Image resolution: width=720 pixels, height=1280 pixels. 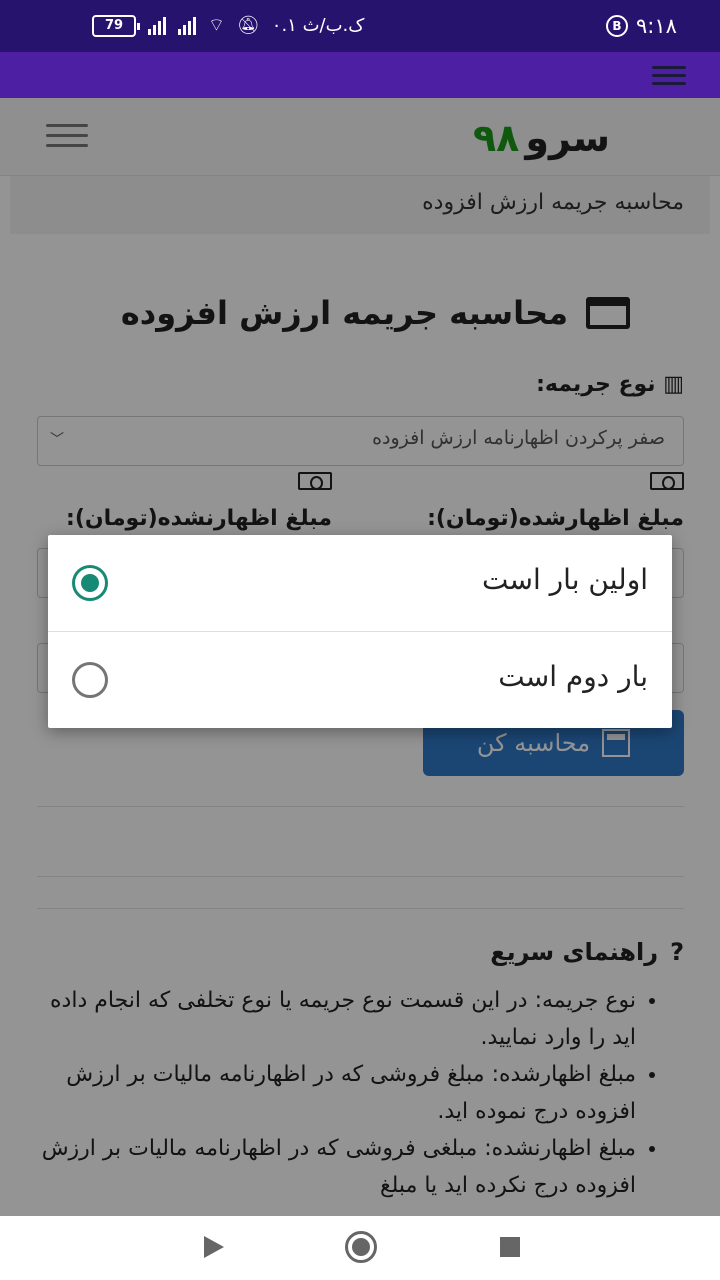 I want to click on status-bar: 79 ⌔ 🔕︎ ۰.۱ ک.ب/ث B ۹:۱۸, so click(x=360, y=26).